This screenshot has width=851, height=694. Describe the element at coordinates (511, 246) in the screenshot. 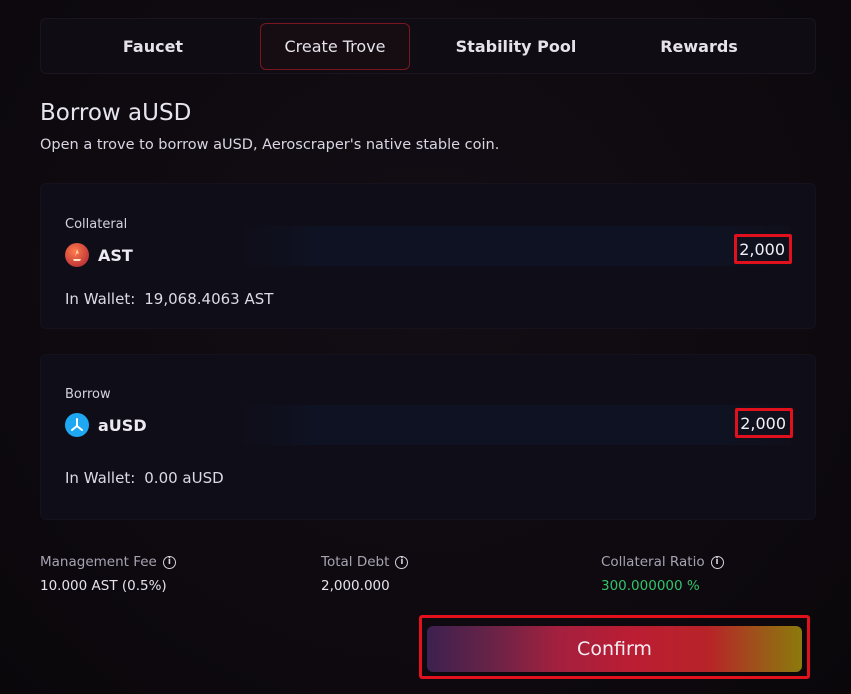

I see `collateral-amount-field` at that location.